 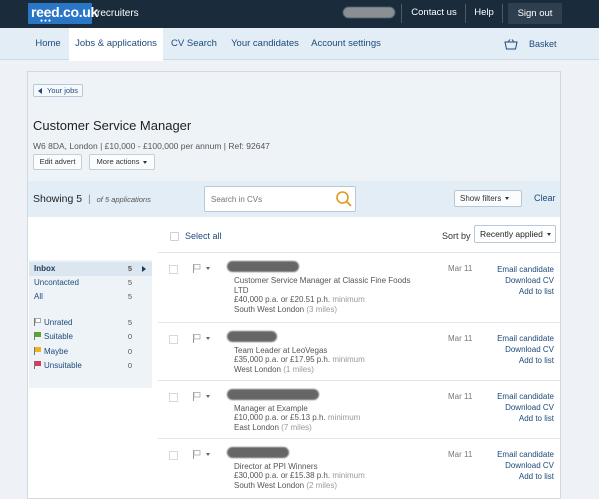 What do you see at coordinates (297, 418) in the screenshot?
I see `candidate-pay: £10,000 p.a. or £5.13 p.h. minimum` at bounding box center [297, 418].